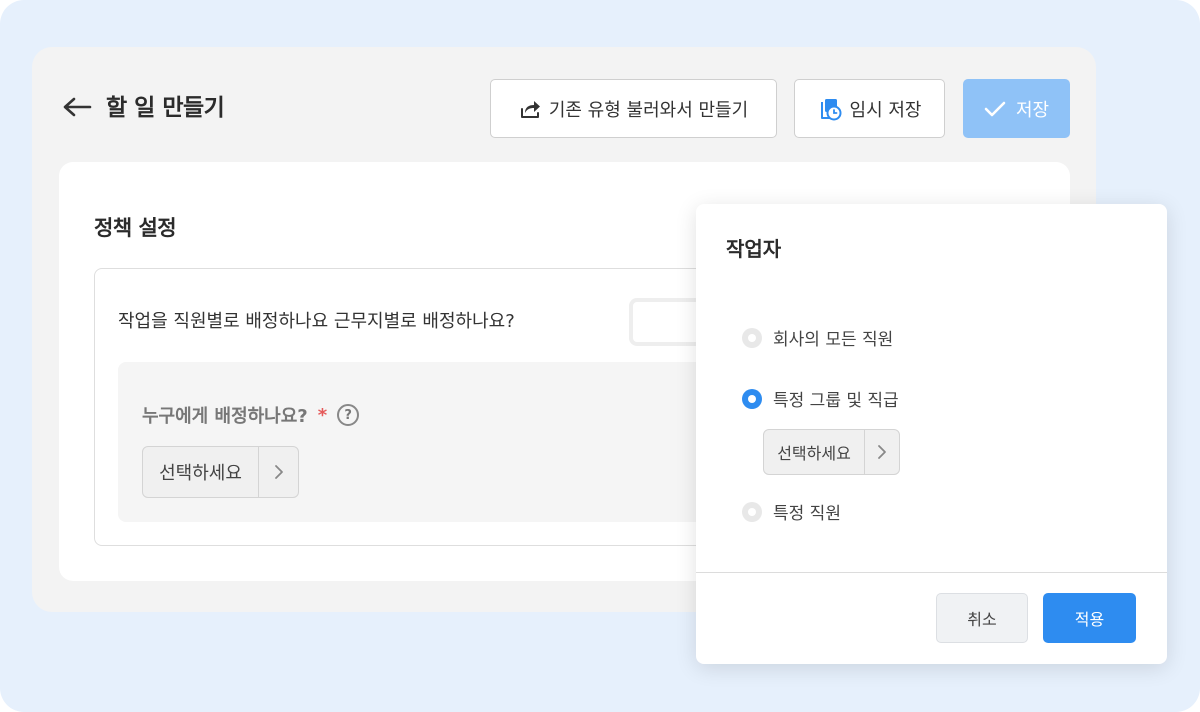 The height and width of the screenshot is (712, 1200). What do you see at coordinates (931, 572) in the screenshot?
I see `modal-divider` at bounding box center [931, 572].